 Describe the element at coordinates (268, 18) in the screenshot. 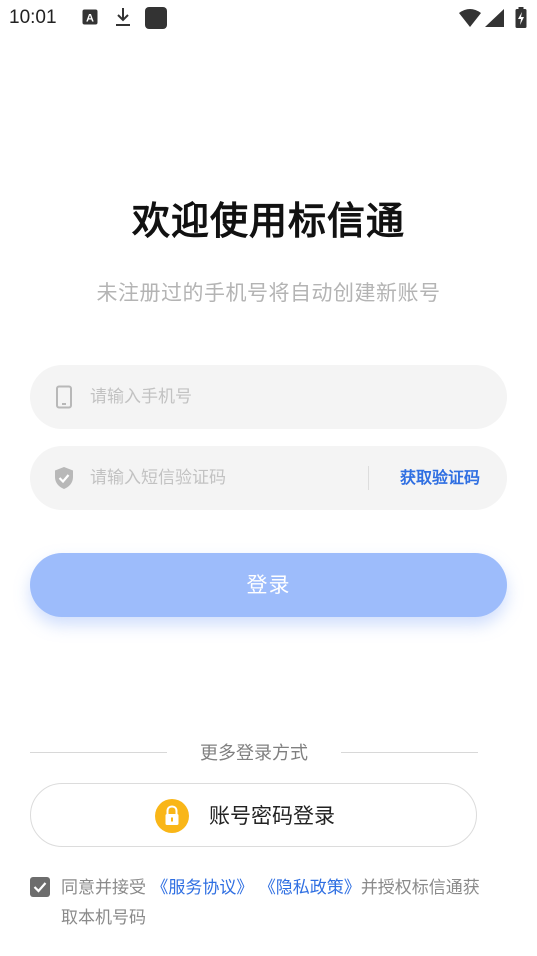

I see `status-bar: 10:01 A` at that location.